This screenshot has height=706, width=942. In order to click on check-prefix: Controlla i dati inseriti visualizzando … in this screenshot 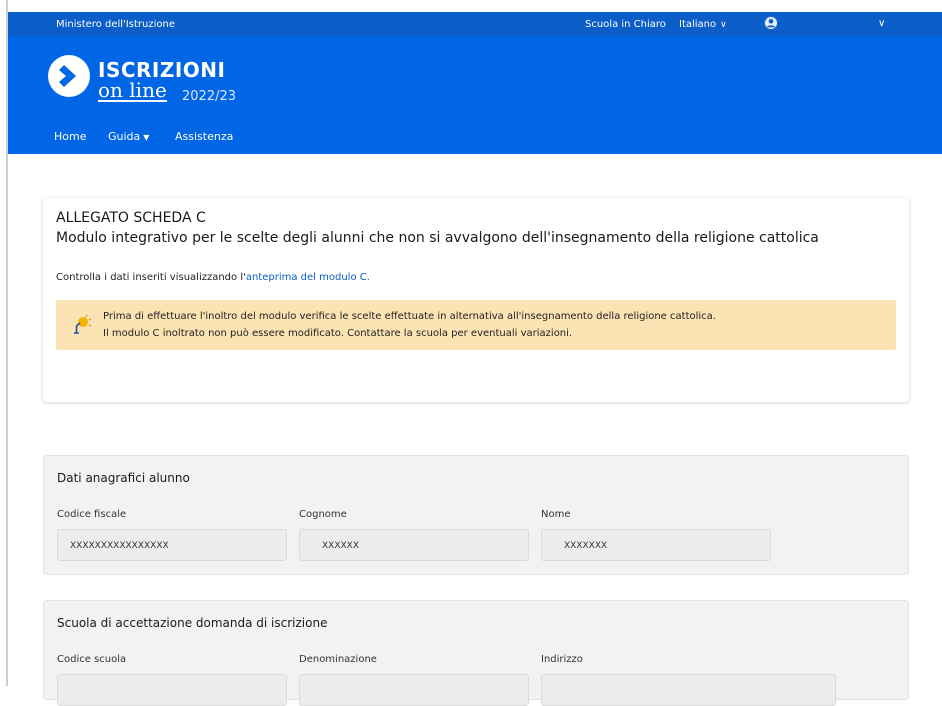, I will do `click(151, 277)`.